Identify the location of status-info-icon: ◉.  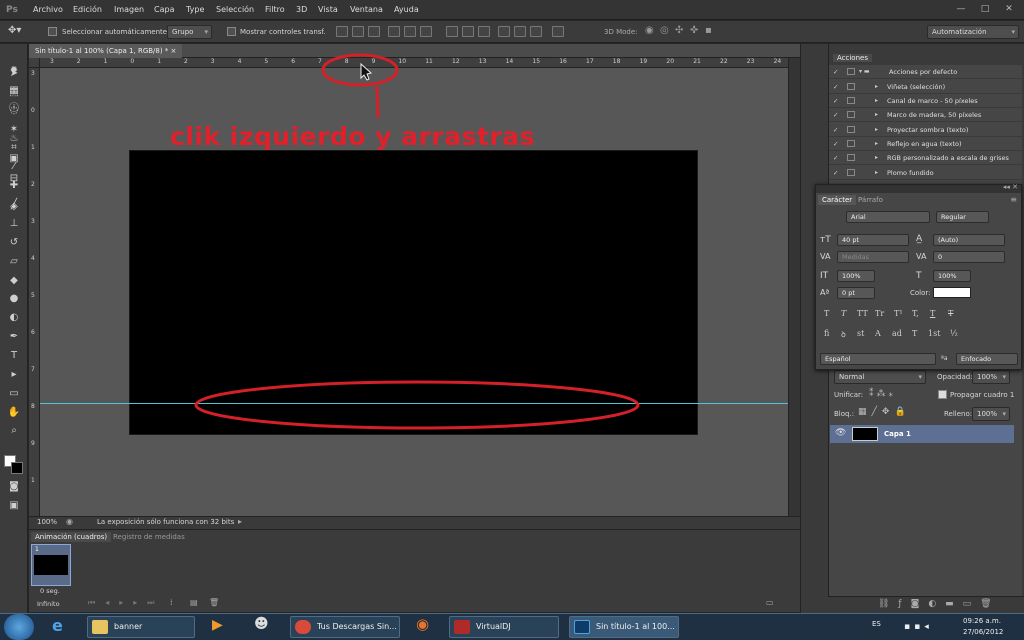
(69, 521).